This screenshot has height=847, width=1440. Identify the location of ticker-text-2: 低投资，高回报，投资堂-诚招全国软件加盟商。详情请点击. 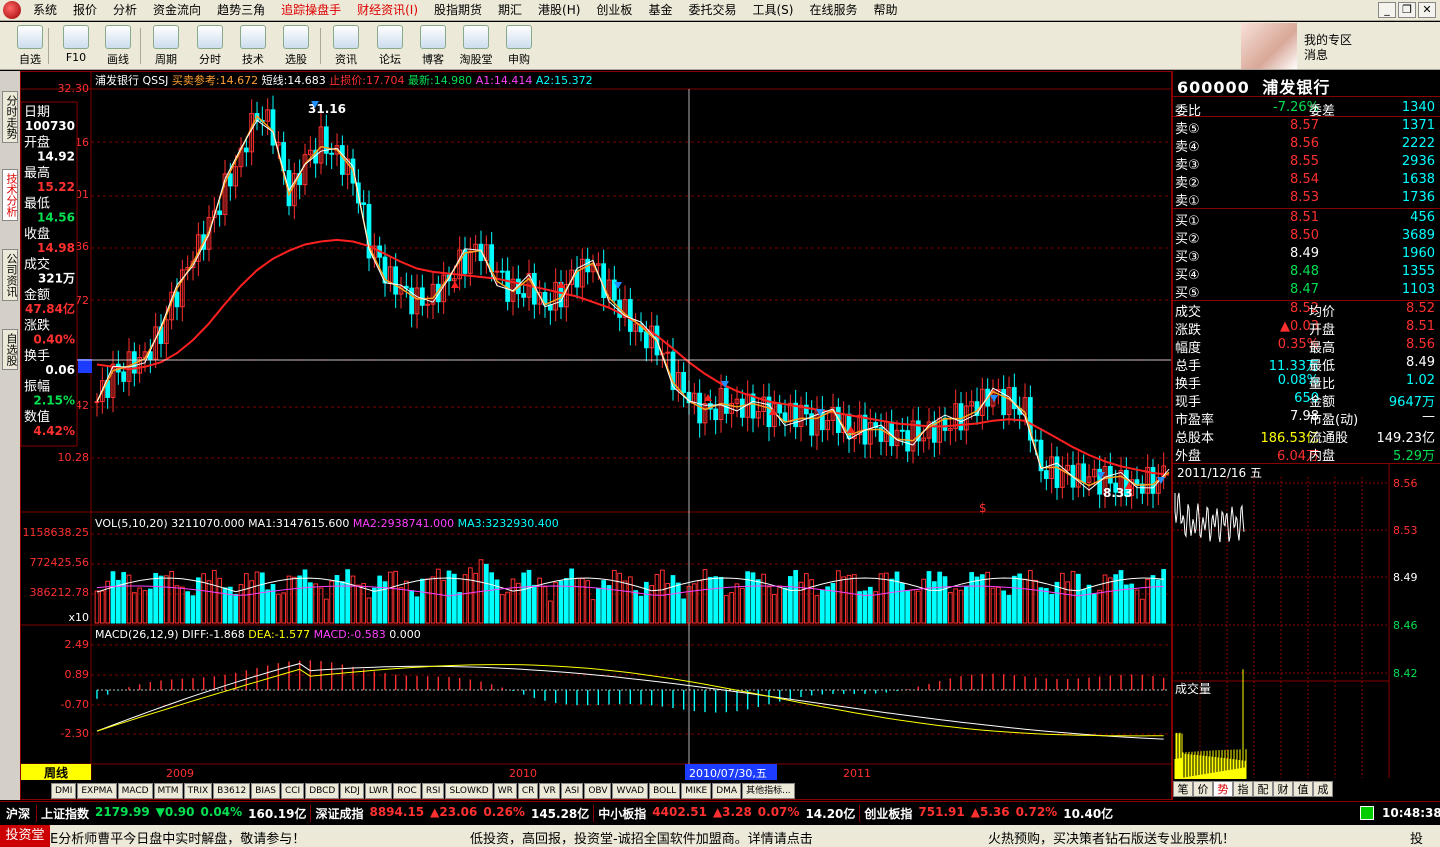
(641, 837).